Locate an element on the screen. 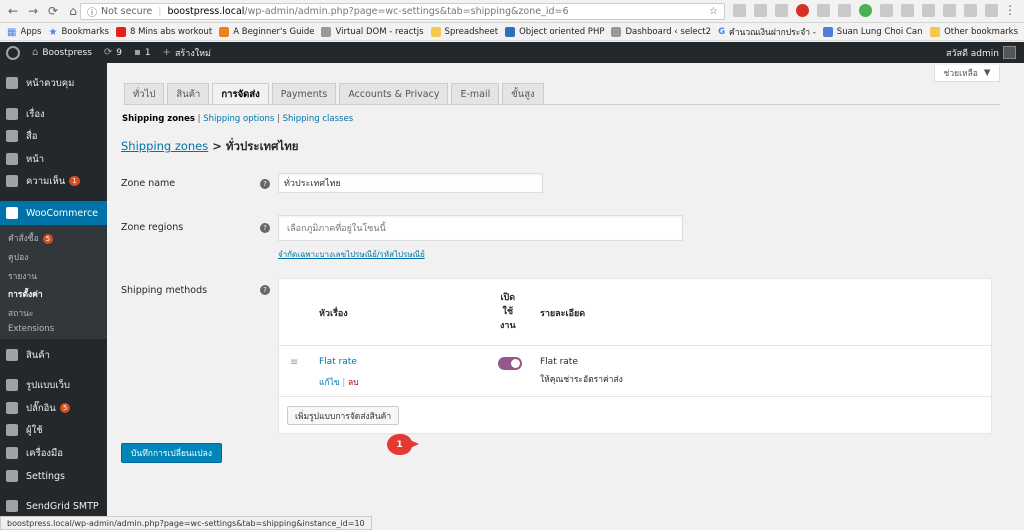  star-icon: ★ is located at coordinates (53, 32).